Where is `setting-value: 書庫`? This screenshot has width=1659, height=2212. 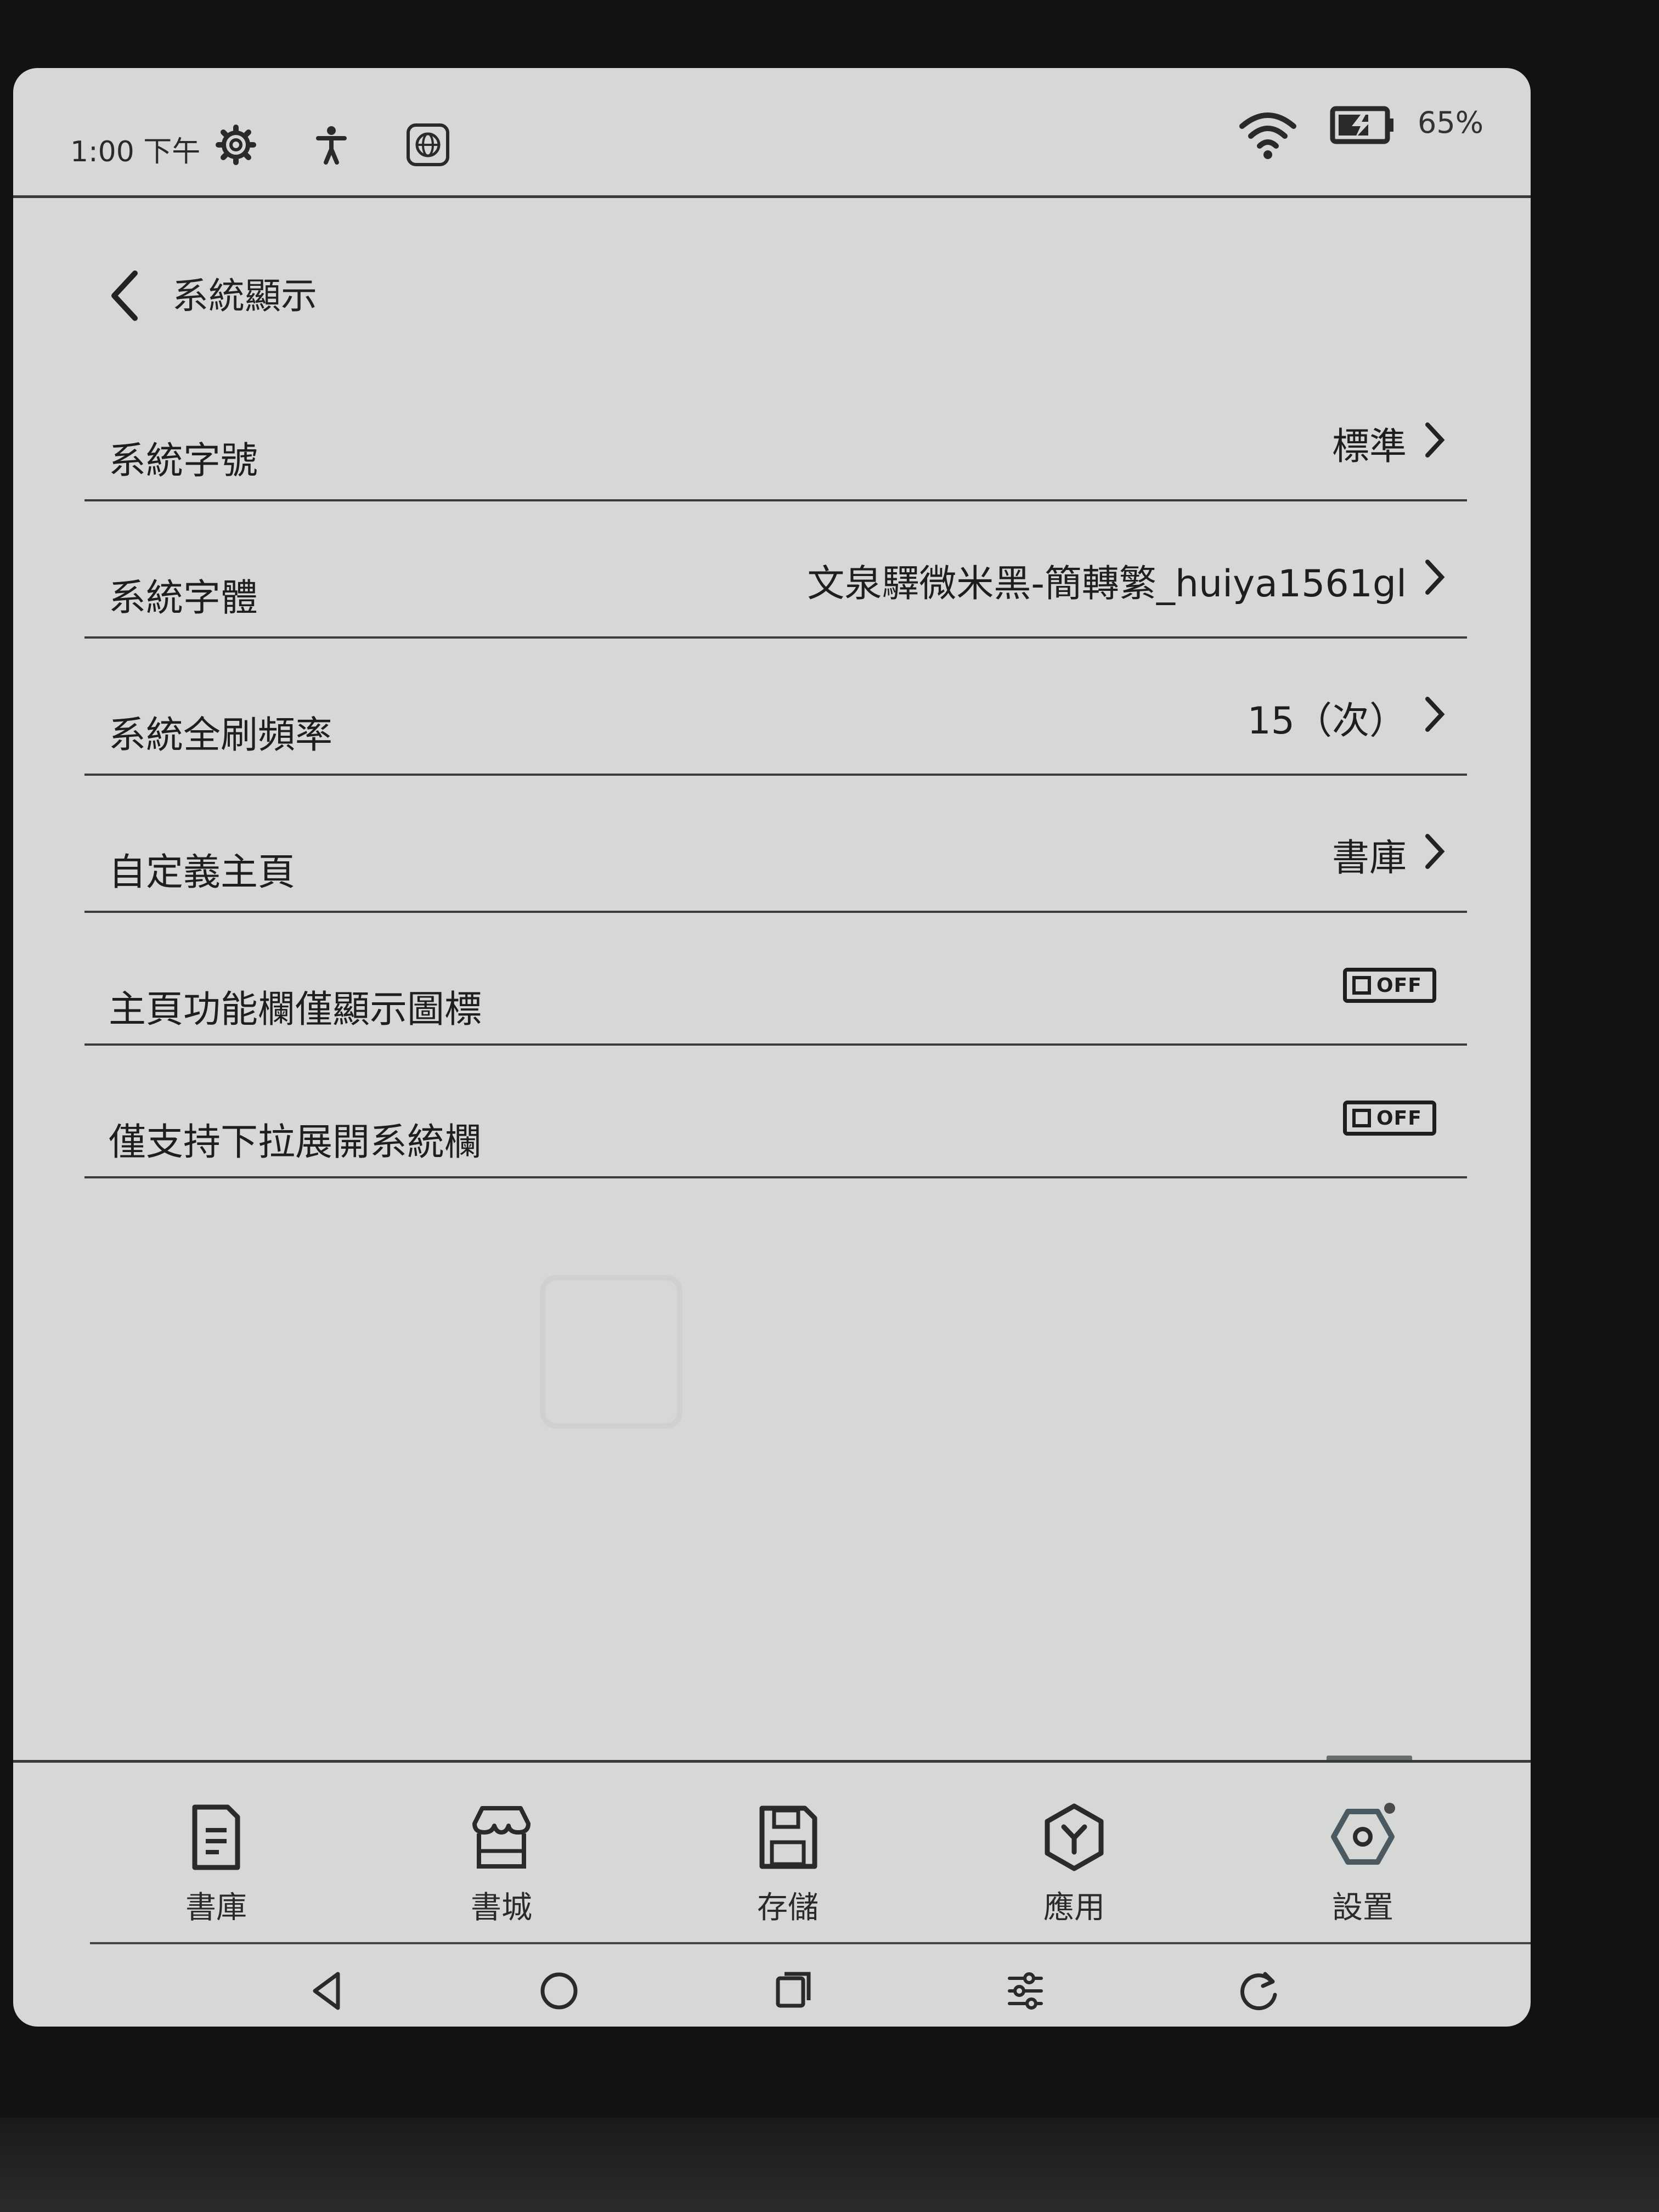 setting-value: 書庫 is located at coordinates (1369, 859).